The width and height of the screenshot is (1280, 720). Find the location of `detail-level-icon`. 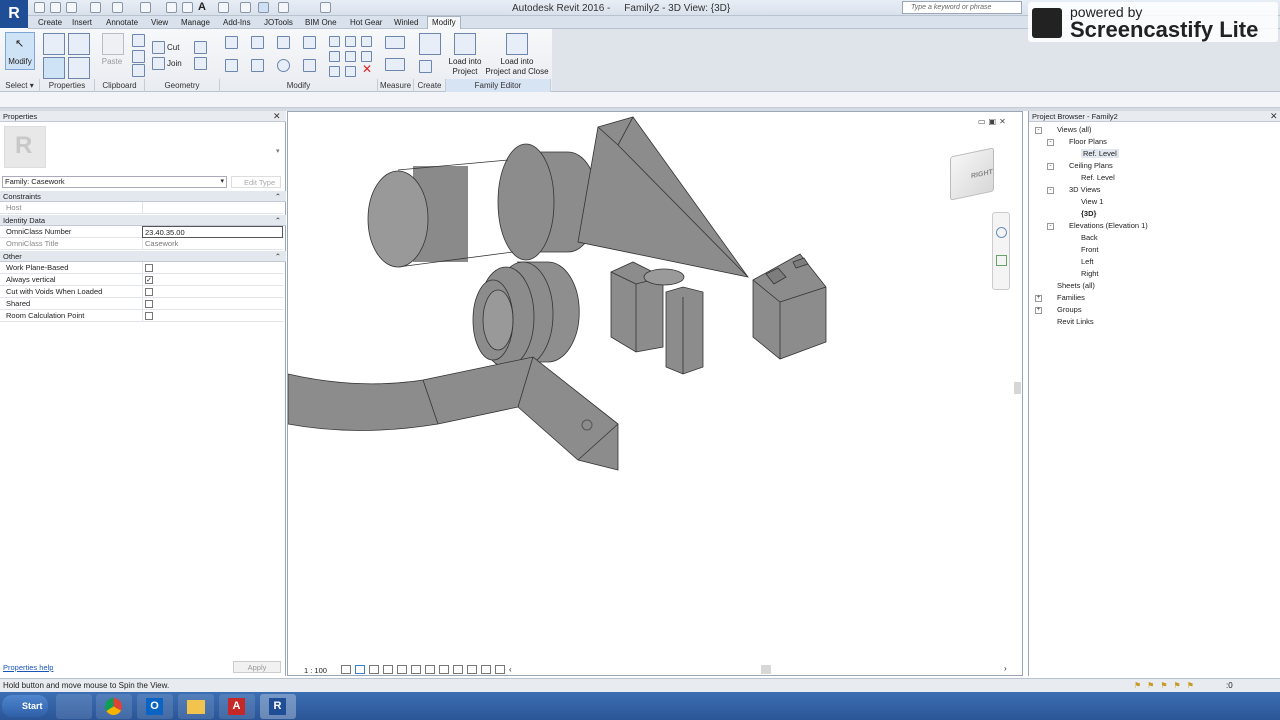

detail-level-icon is located at coordinates (346, 669).